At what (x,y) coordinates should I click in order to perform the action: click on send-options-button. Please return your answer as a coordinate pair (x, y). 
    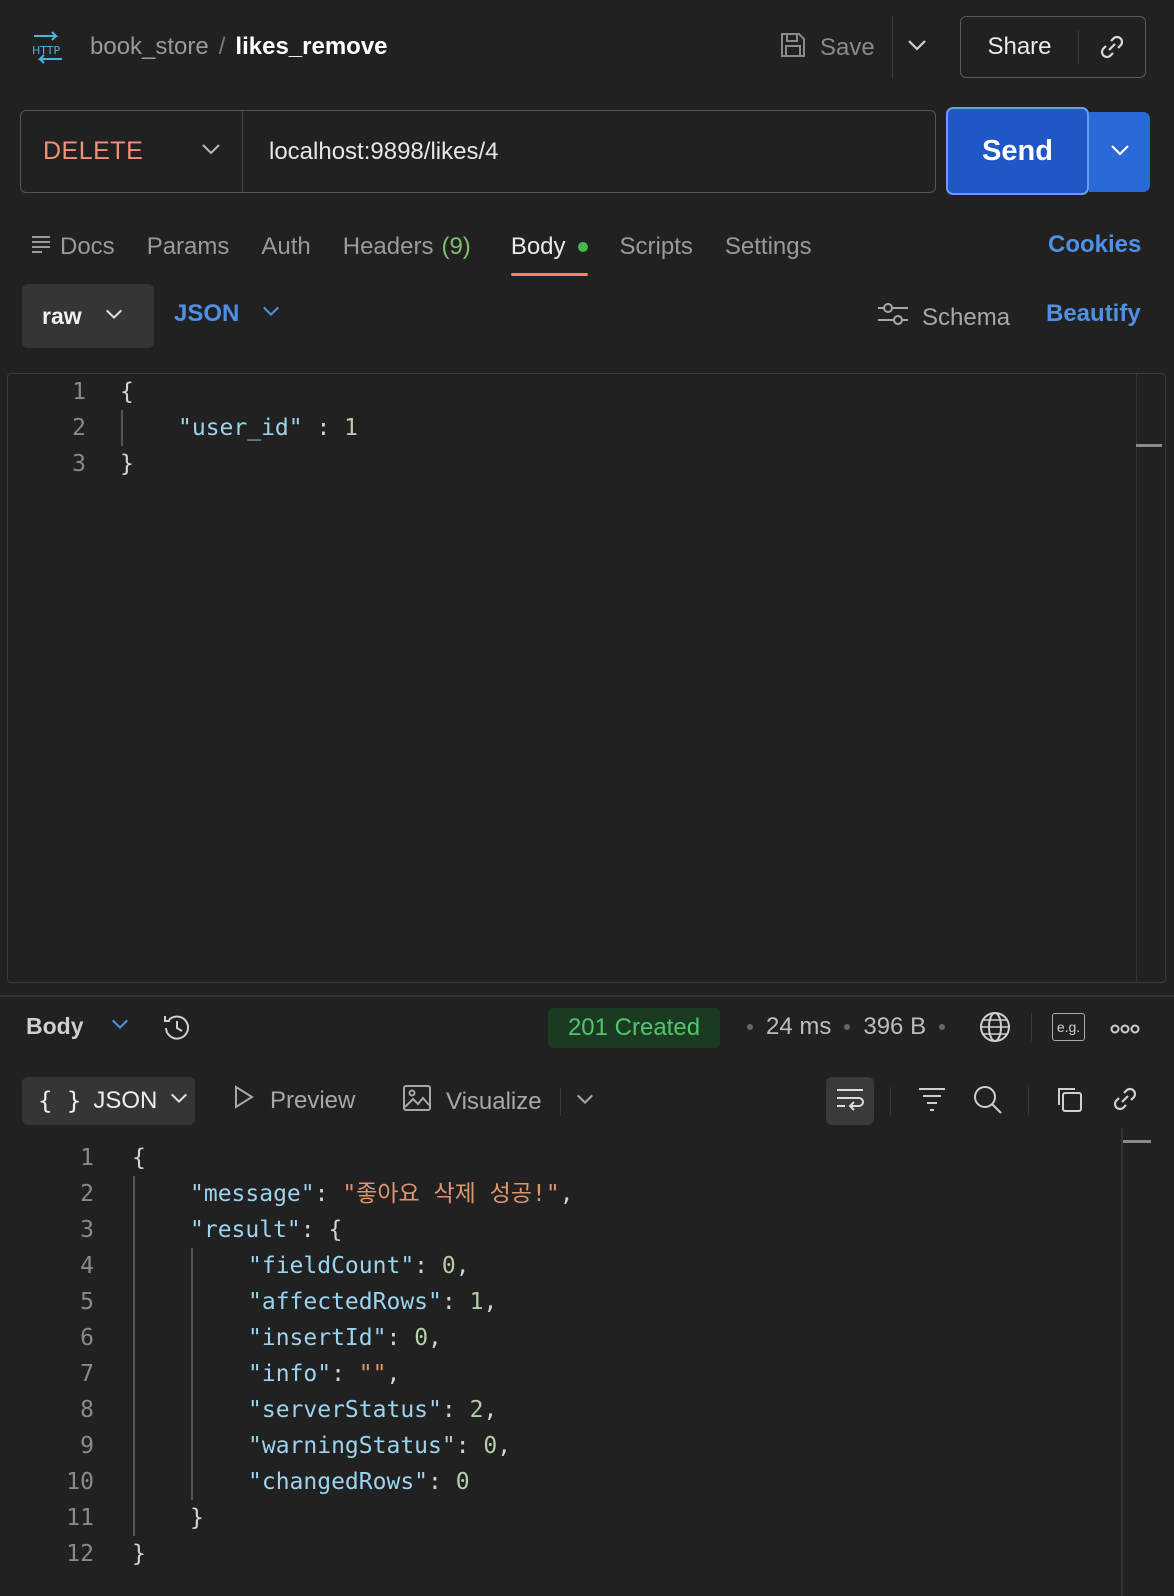
    Looking at the image, I should click on (1119, 152).